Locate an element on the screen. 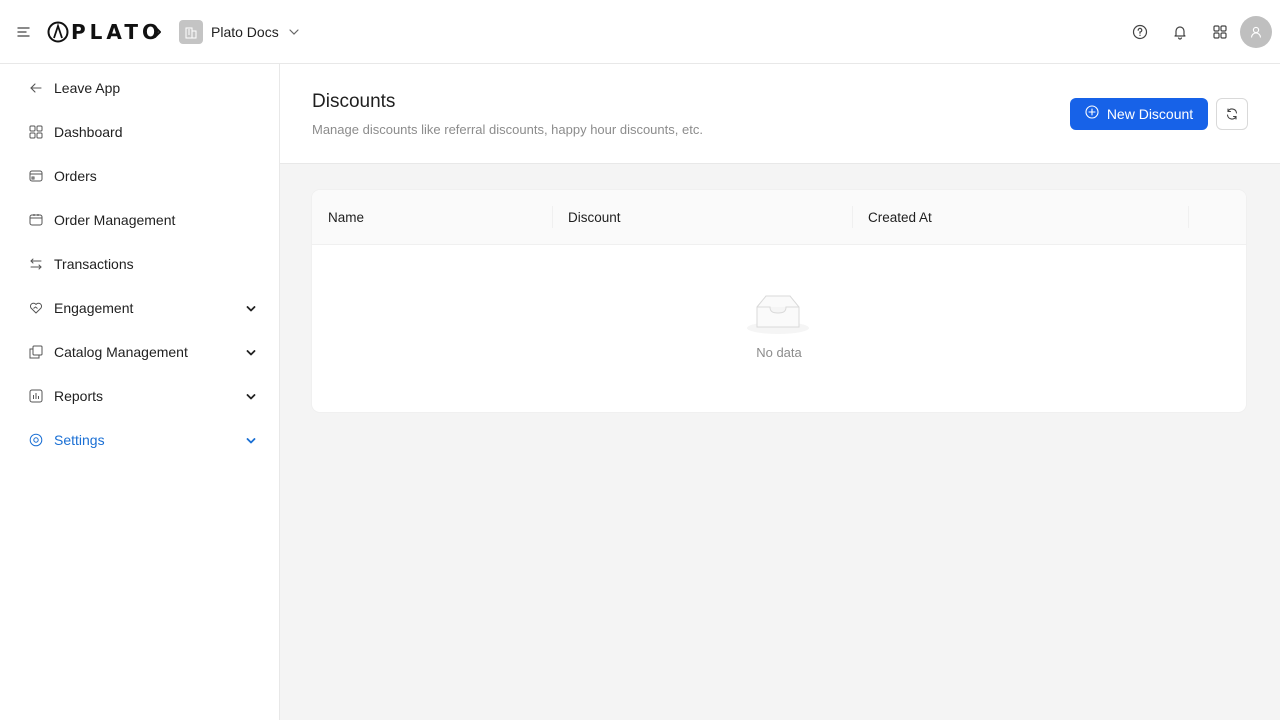 This screenshot has height=720, width=1280. page-title: Discounts is located at coordinates (354, 101).